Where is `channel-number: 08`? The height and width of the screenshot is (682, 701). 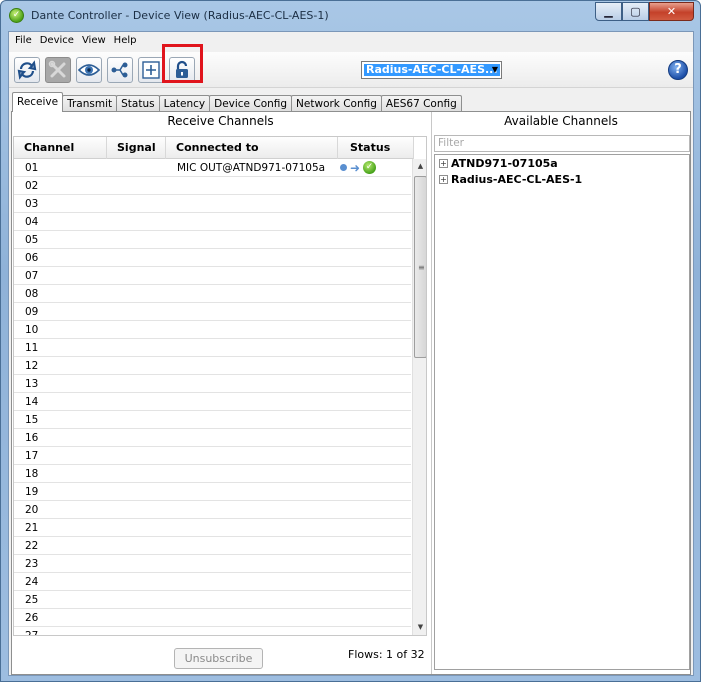 channel-number: 08 is located at coordinates (32, 294).